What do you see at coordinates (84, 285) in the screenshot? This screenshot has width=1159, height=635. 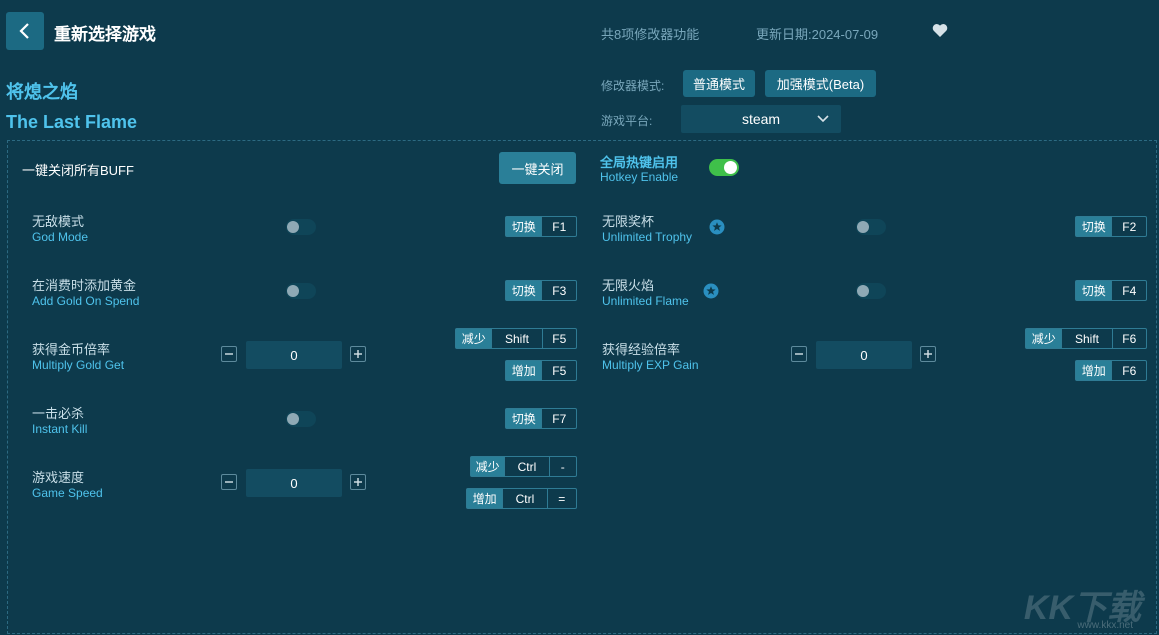 I see `option-label-cn: 在消费时添加黄金` at bounding box center [84, 285].